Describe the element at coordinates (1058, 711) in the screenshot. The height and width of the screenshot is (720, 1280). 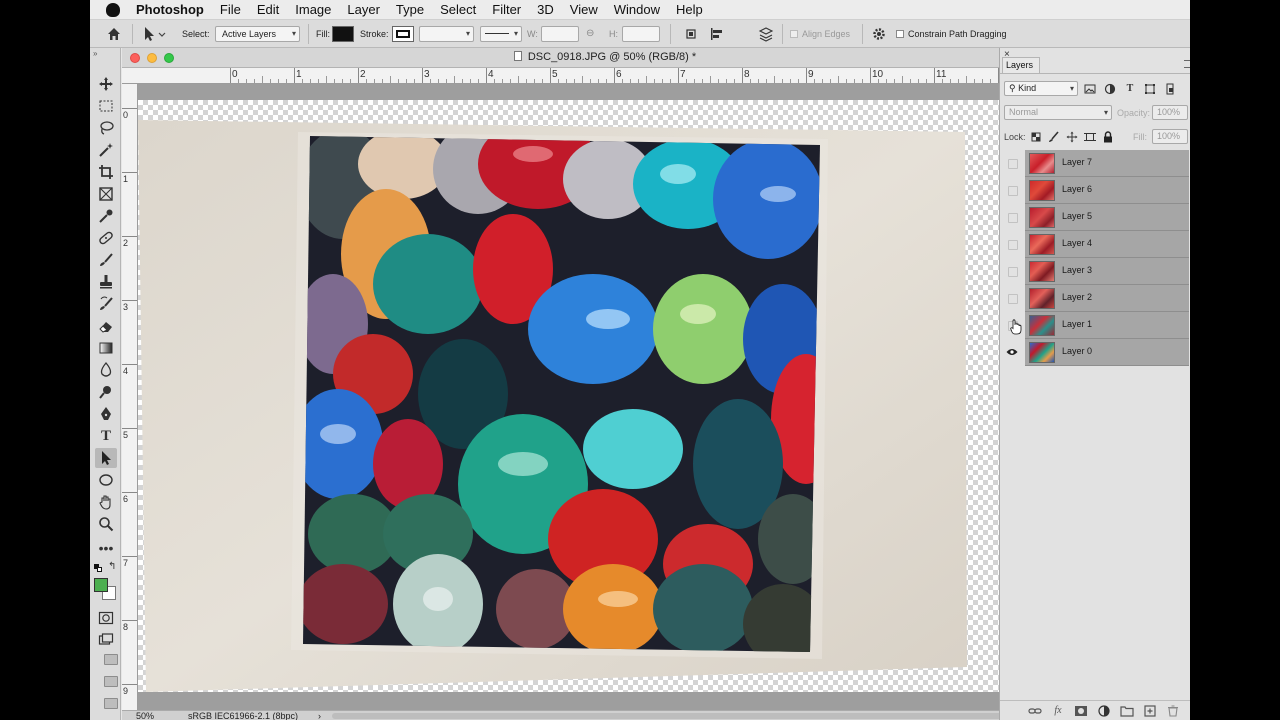
I see `layer-style-icon: fx` at that location.